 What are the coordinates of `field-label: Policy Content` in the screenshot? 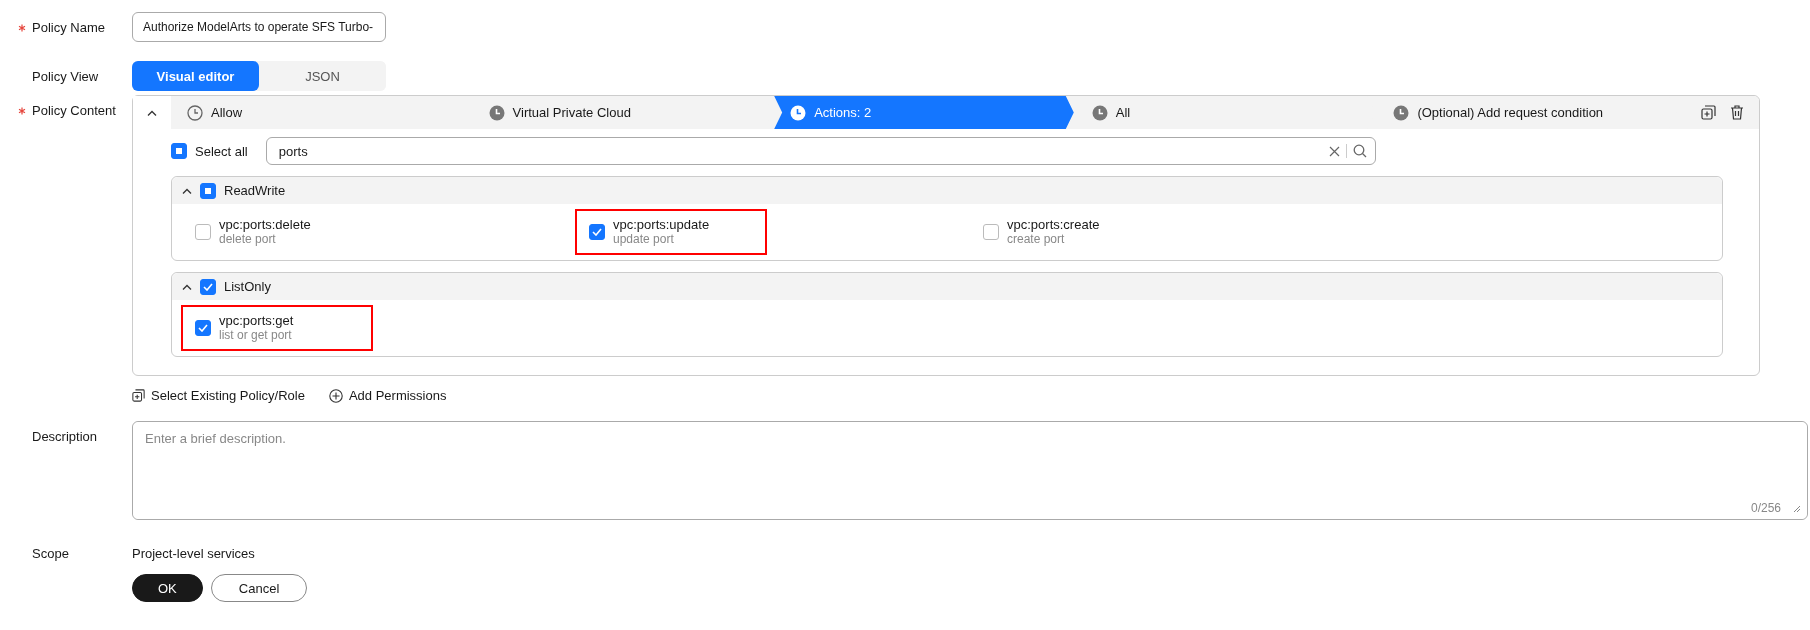 It's located at (74, 110).